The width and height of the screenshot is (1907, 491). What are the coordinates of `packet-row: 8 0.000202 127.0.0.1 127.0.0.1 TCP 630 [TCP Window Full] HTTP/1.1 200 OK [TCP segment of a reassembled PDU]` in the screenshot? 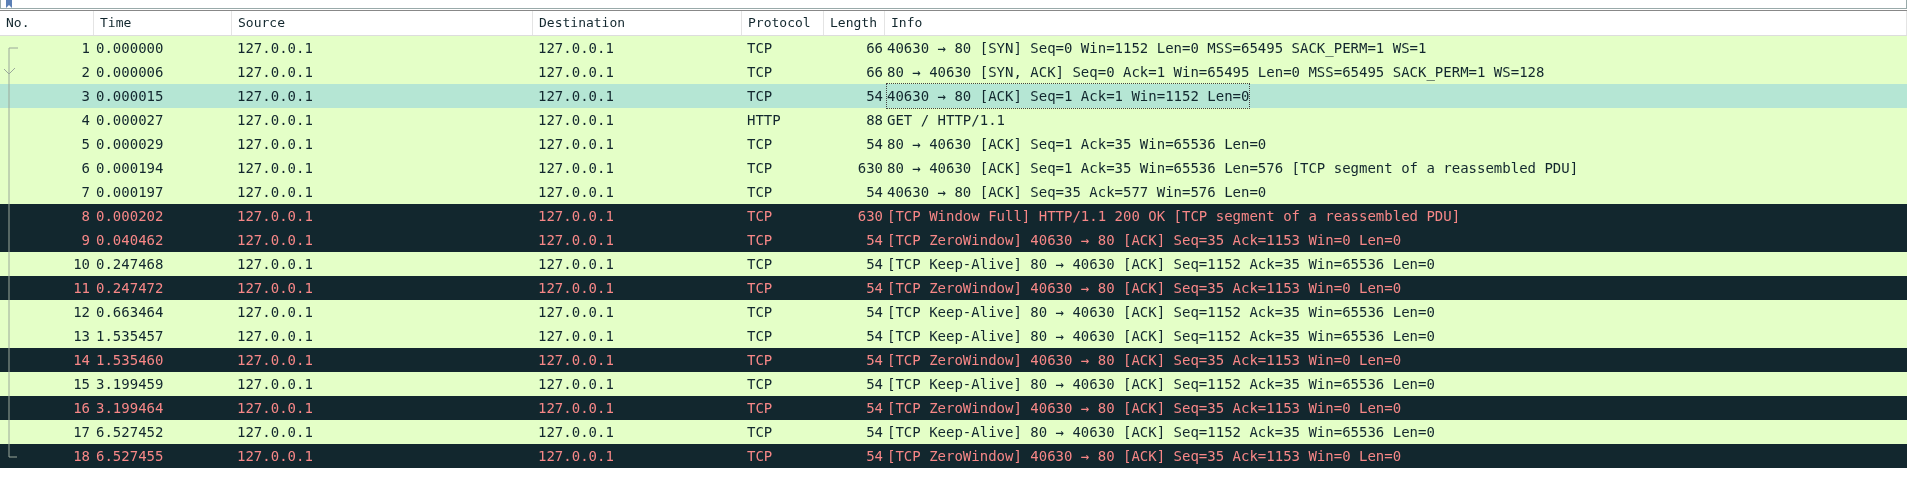 It's located at (953, 216).